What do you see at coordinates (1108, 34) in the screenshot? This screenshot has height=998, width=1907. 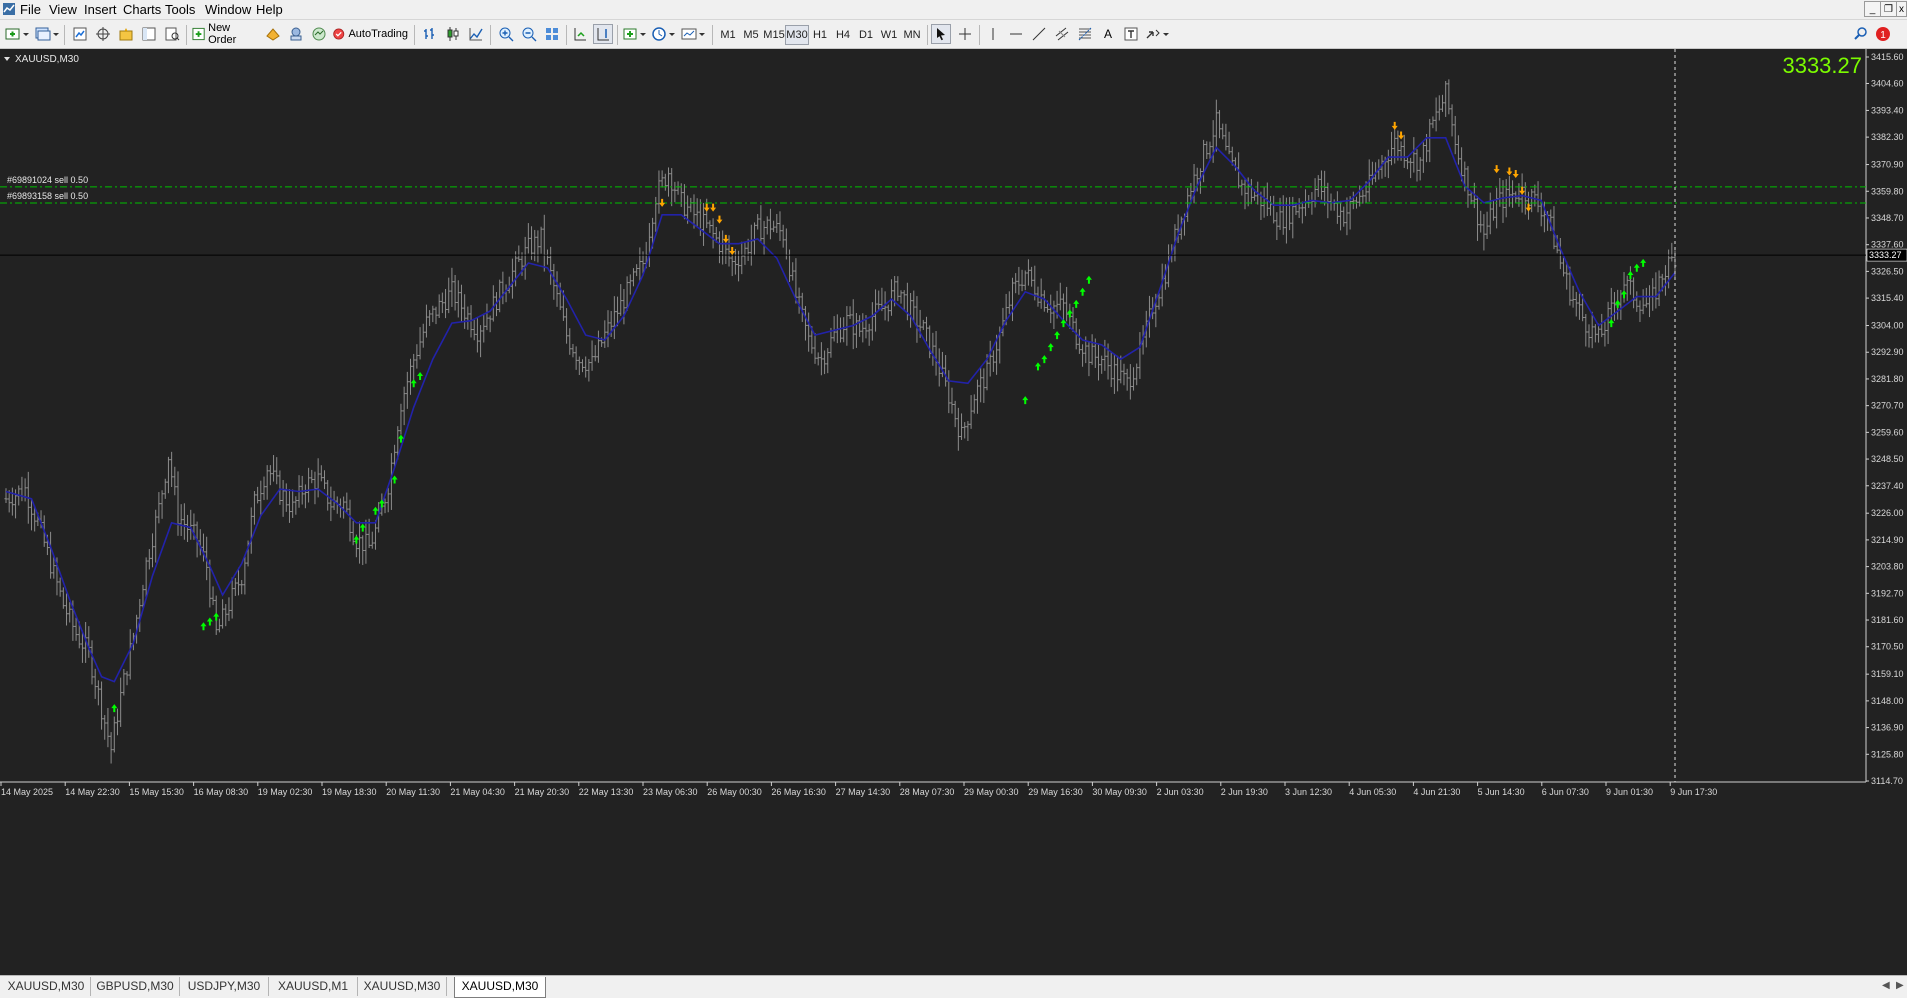 I see `text-tool-icon: A` at bounding box center [1108, 34].